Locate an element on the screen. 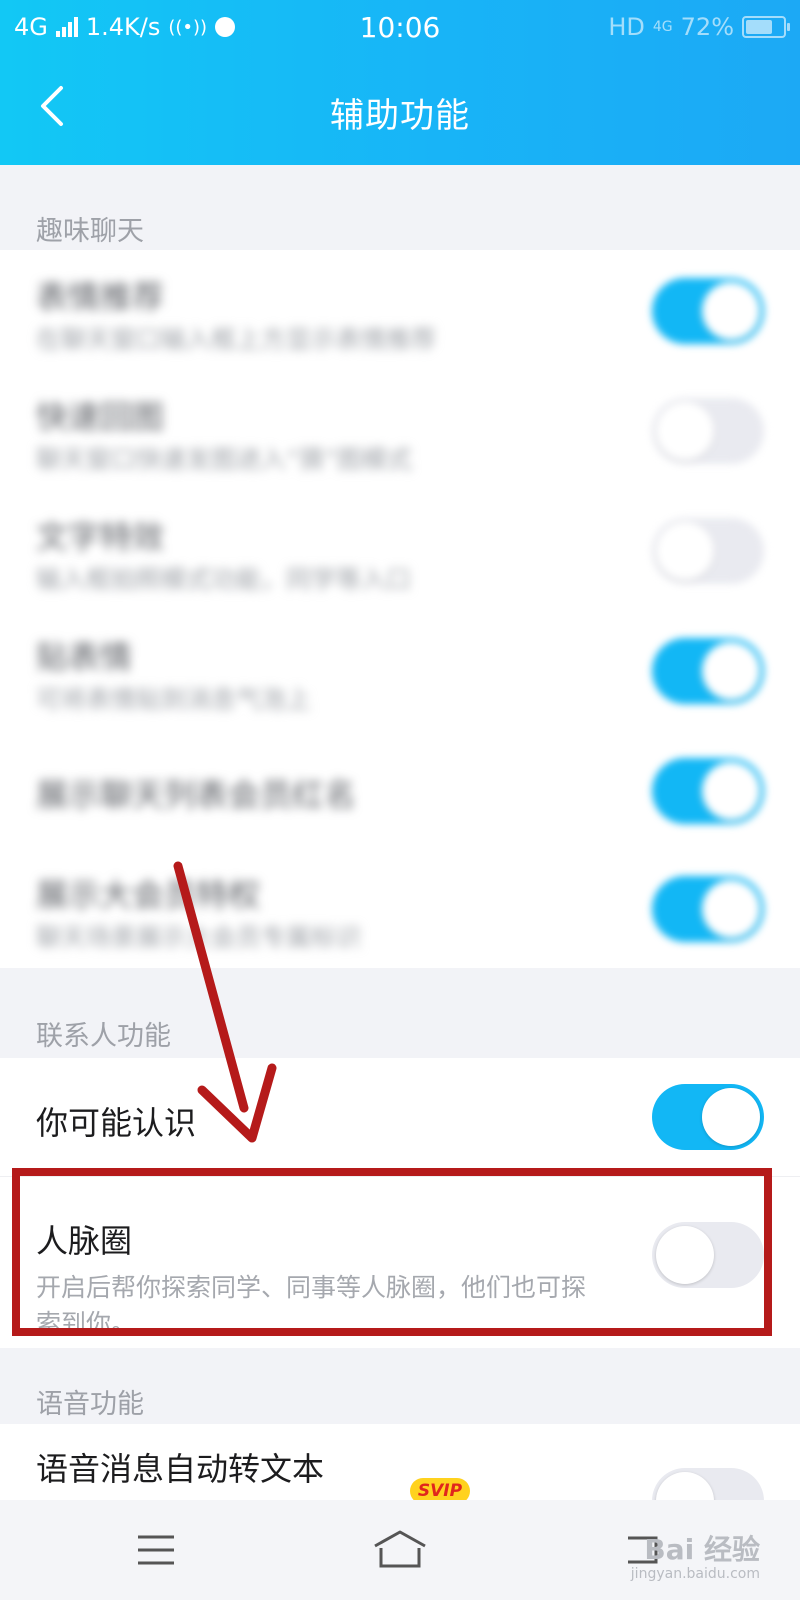 The image size is (800, 1600). battery-percent: 72% is located at coordinates (707, 27).